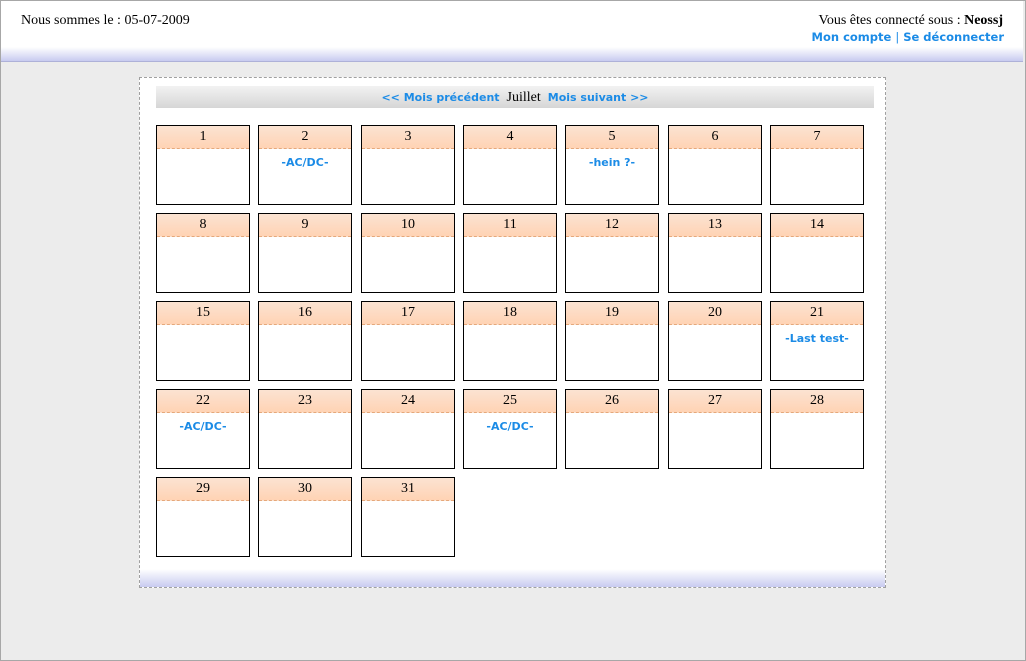  Describe the element at coordinates (817, 165) in the screenshot. I see `calendar-day-7: 7` at that location.